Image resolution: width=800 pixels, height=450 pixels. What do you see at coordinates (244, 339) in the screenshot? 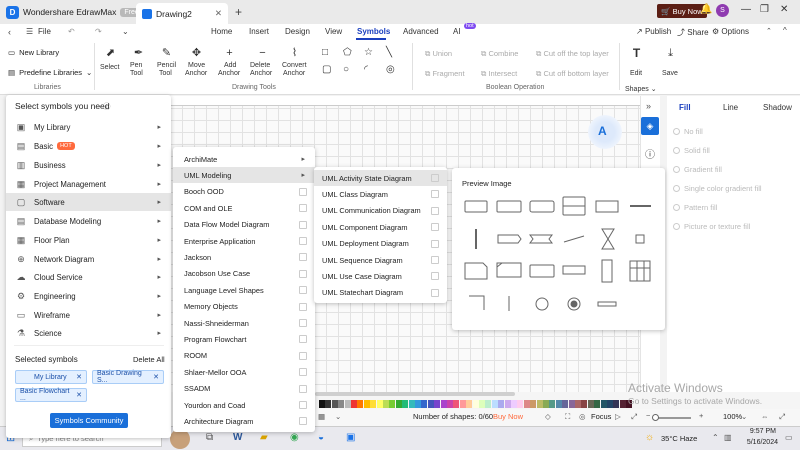
I see `software-submenu-item: Program Flowchart` at bounding box center [244, 339].